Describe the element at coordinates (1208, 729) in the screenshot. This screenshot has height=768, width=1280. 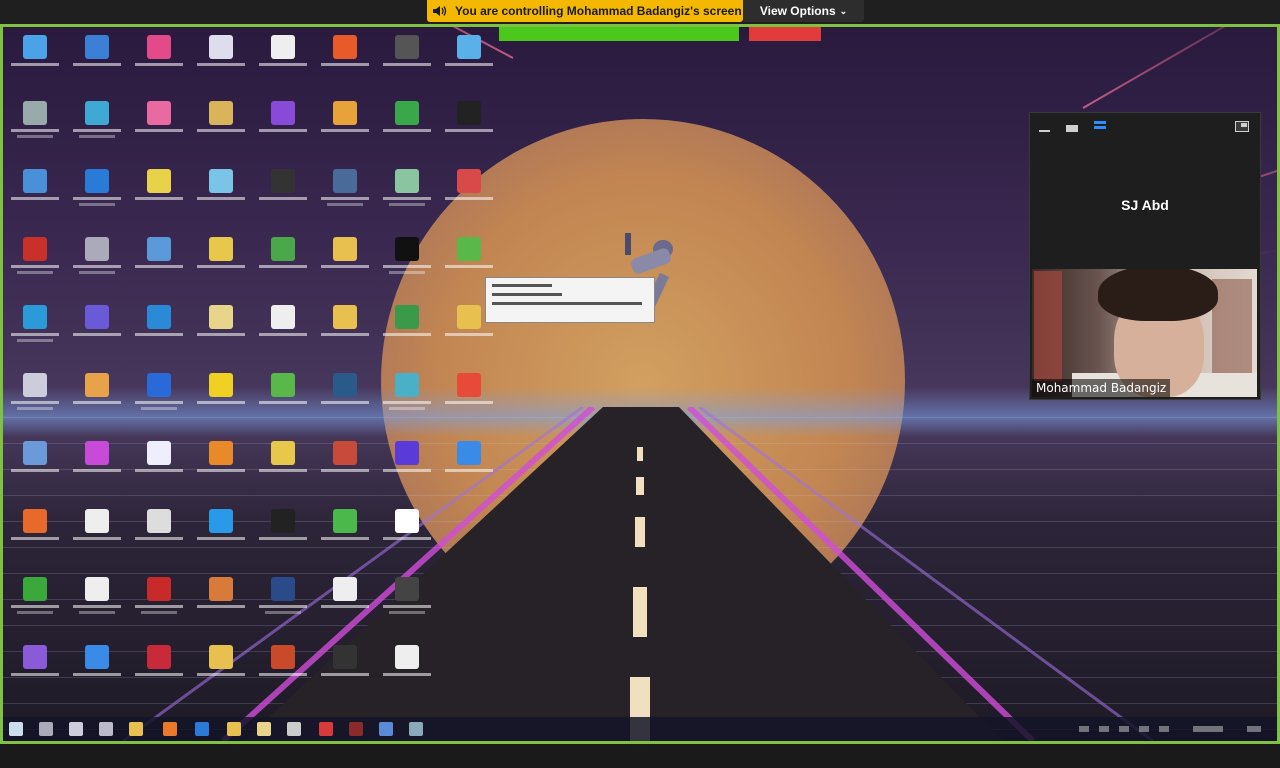
I see `clock` at that location.